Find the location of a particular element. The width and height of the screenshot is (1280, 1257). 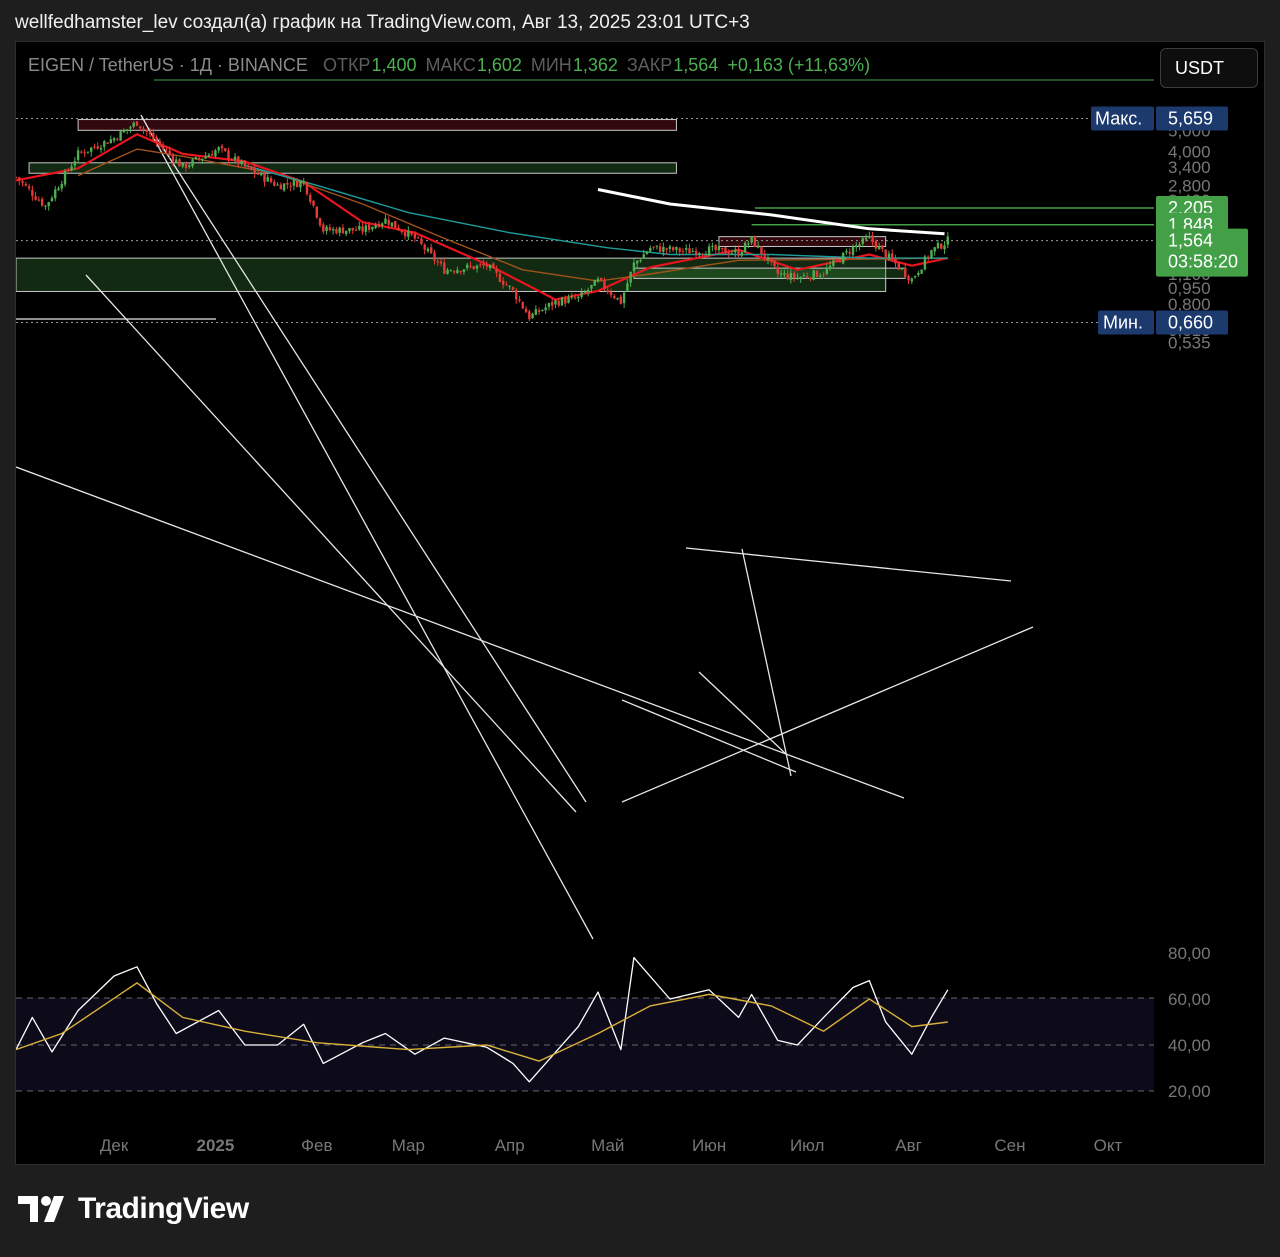

time-tick-label: Май is located at coordinates (607, 1145).